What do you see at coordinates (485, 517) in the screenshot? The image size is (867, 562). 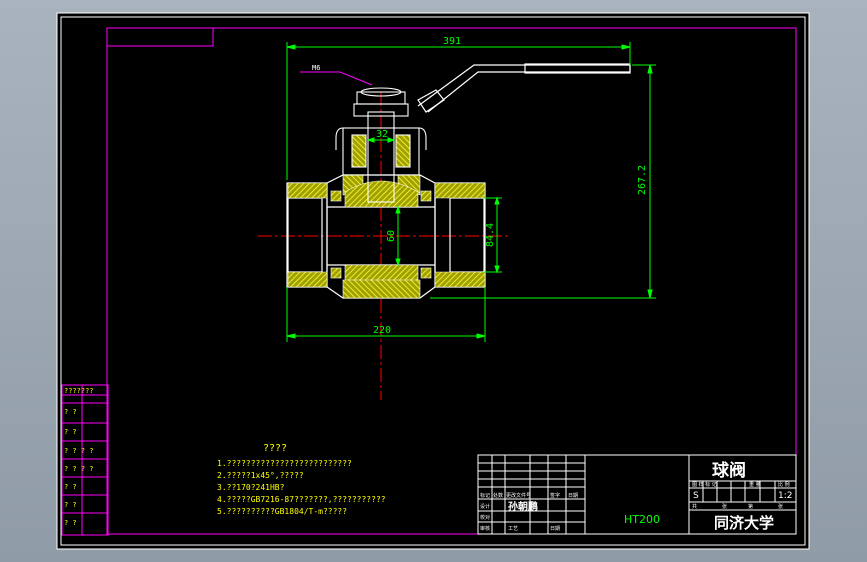 I see `role-label-check: 校对` at bounding box center [485, 517].